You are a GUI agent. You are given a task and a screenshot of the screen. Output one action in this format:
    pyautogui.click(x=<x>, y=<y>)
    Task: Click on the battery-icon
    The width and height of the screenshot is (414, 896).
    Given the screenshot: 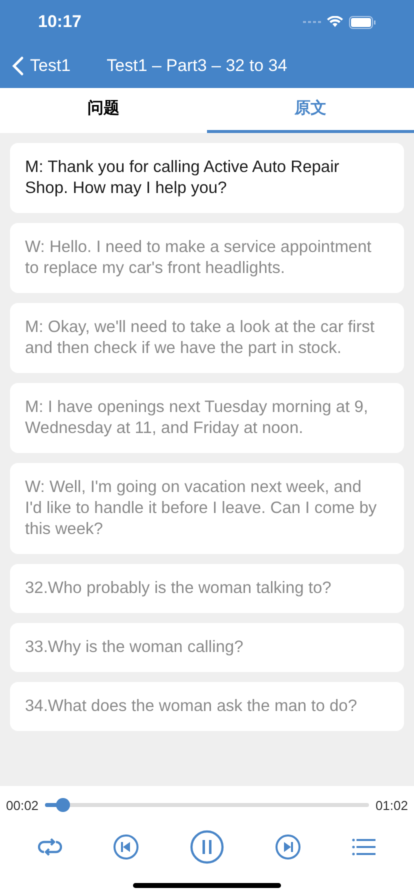 What is the action you would take?
    pyautogui.click(x=362, y=22)
    